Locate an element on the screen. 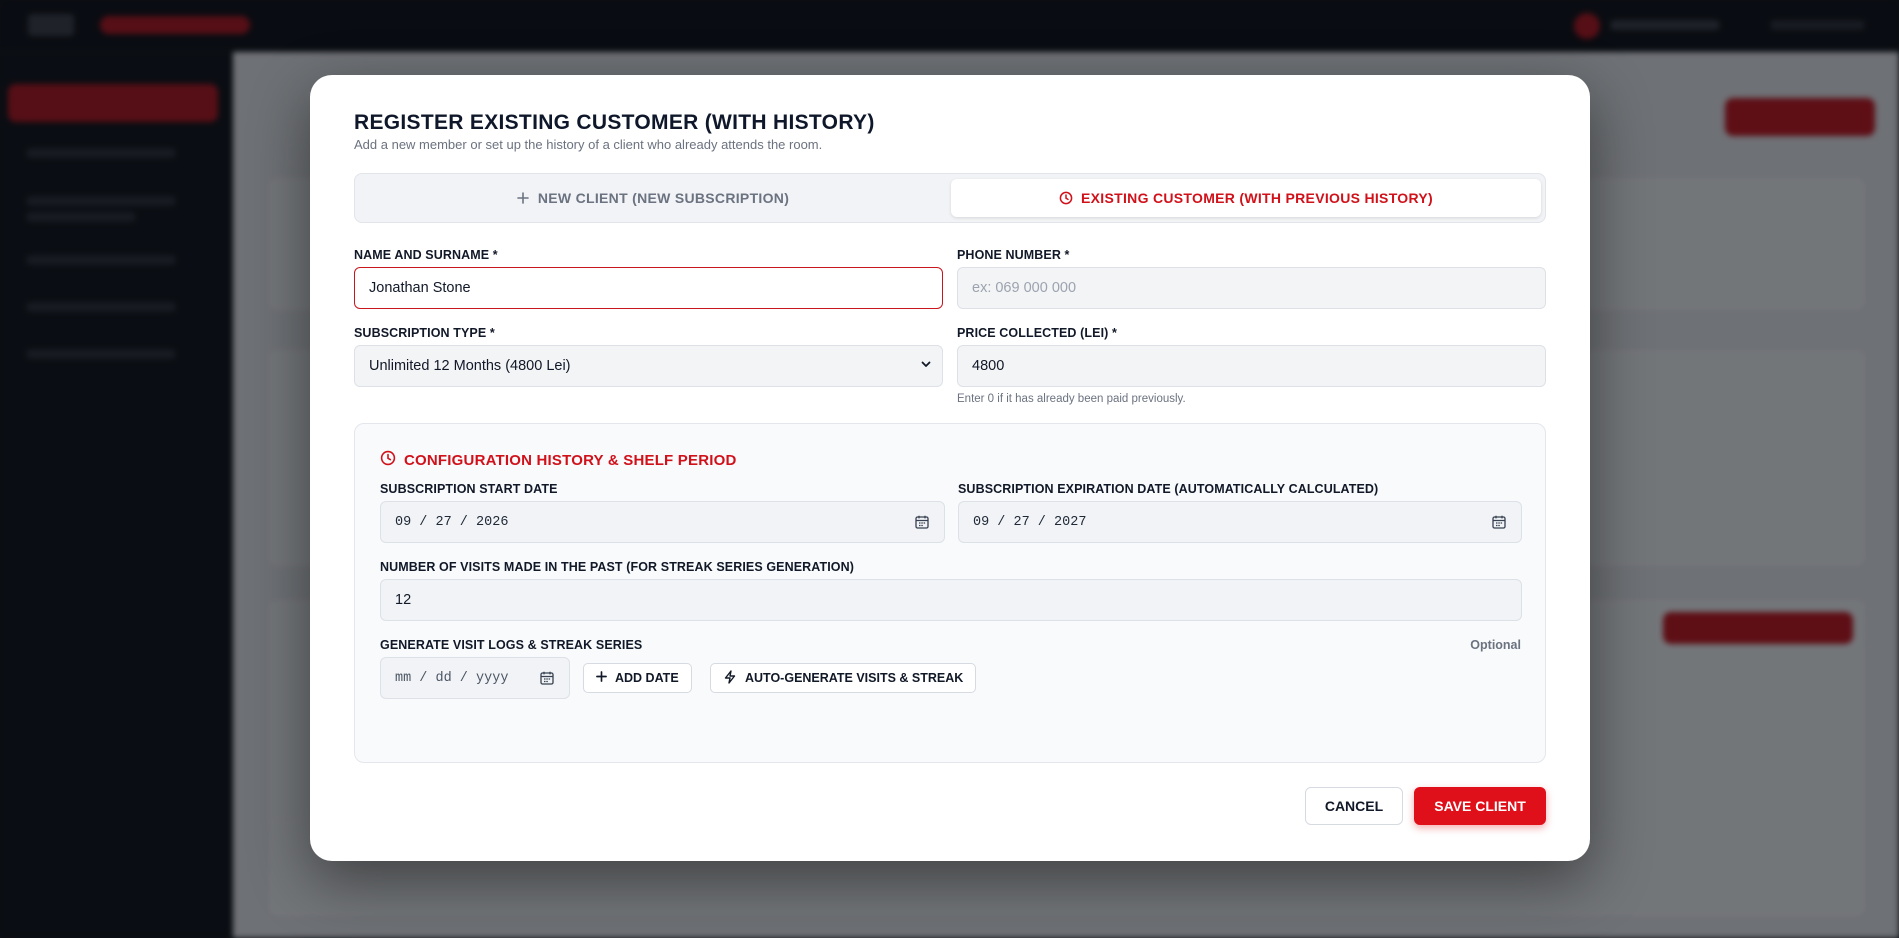  phone-label: PHONE NUMBER * is located at coordinates (1013, 255).